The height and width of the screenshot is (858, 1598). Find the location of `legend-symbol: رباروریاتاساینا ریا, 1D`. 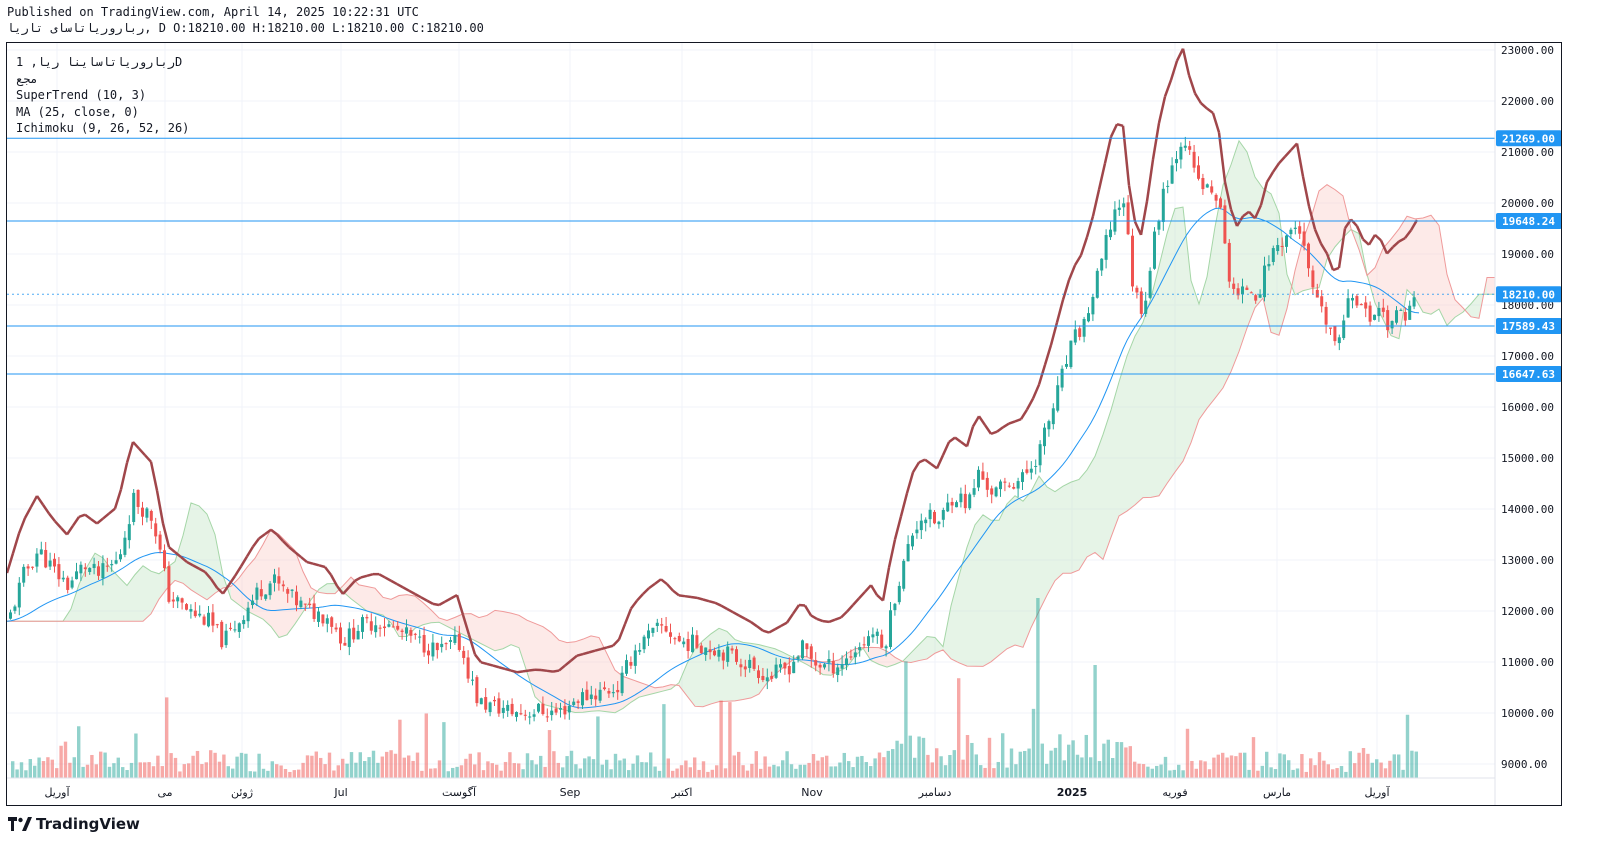

legend-symbol: رباروریاتاساینا ریا, 1D is located at coordinates (102, 62).